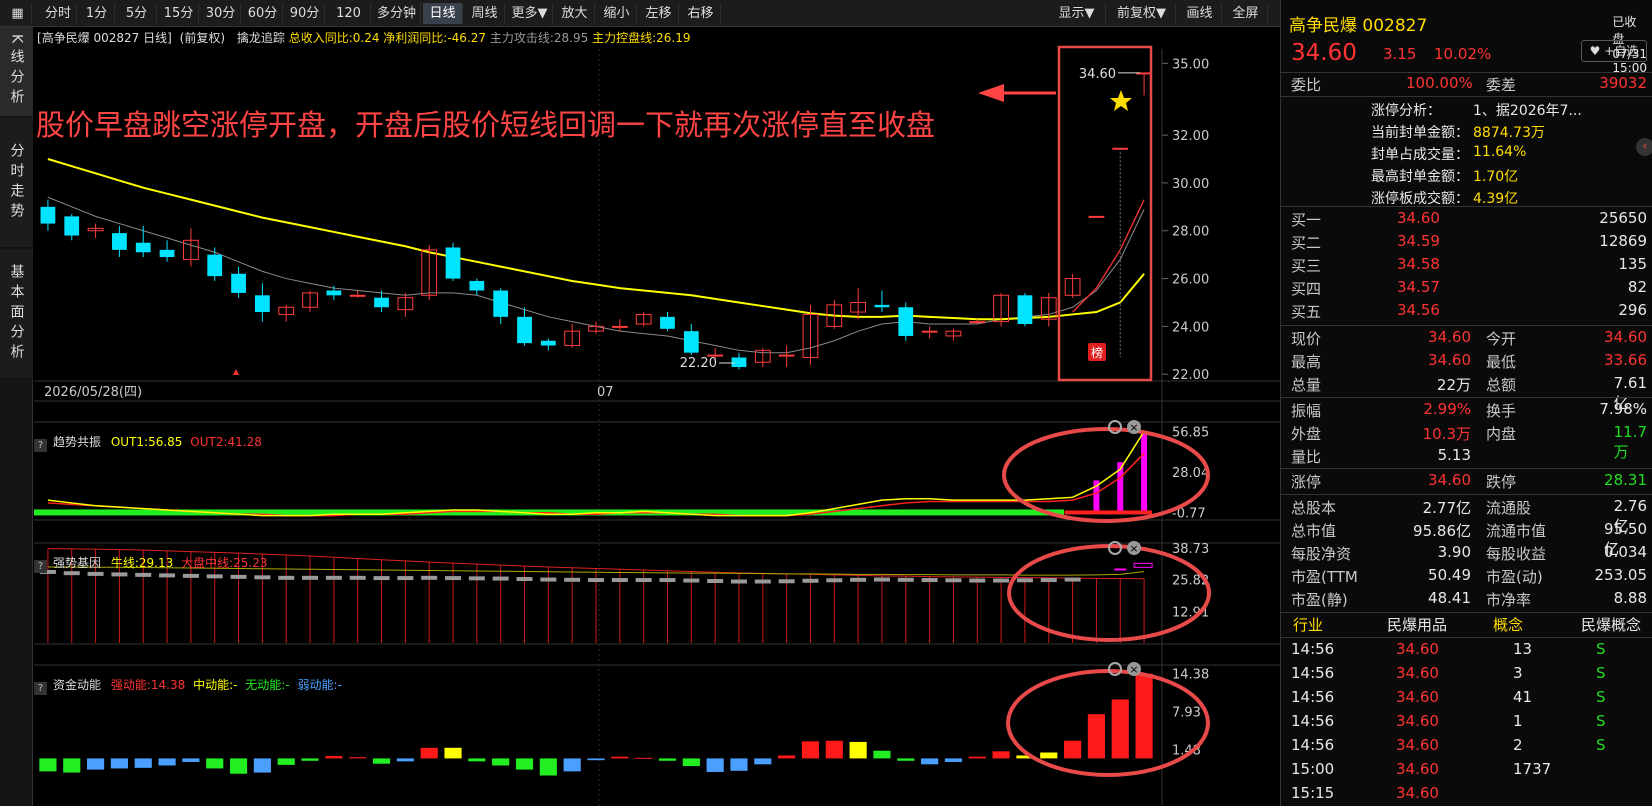  I want to click on period-btn-11: 更多▼, so click(530, 13).